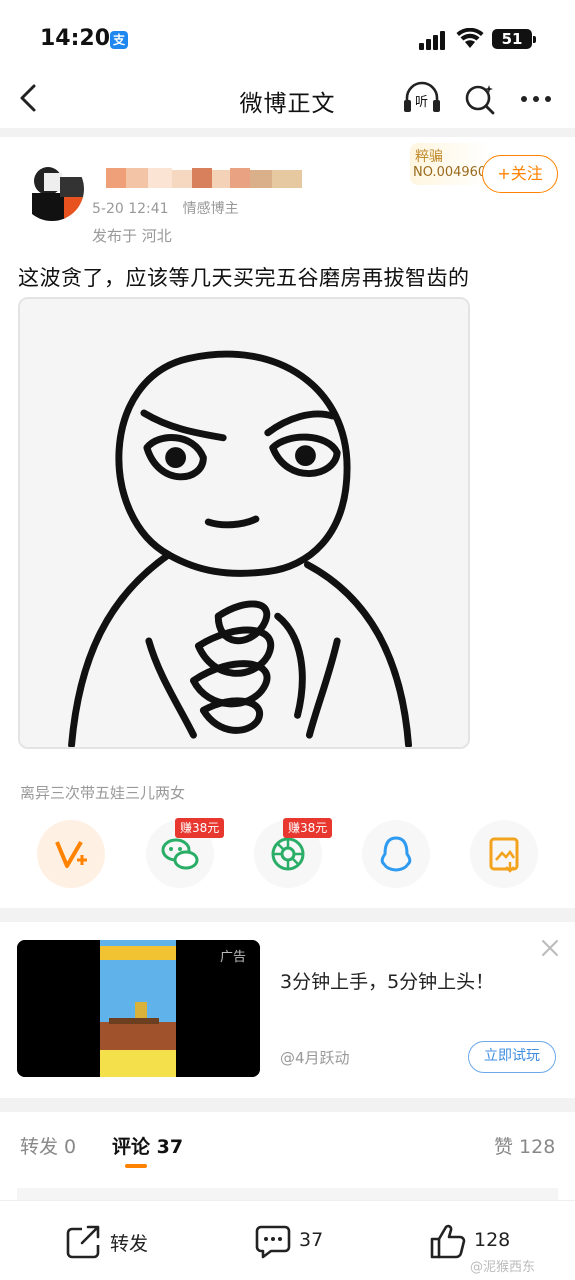 The width and height of the screenshot is (575, 1280). Describe the element at coordinates (387, 980) in the screenshot. I see `ad-headline: 3分钟上手，5分钟上头！` at that location.